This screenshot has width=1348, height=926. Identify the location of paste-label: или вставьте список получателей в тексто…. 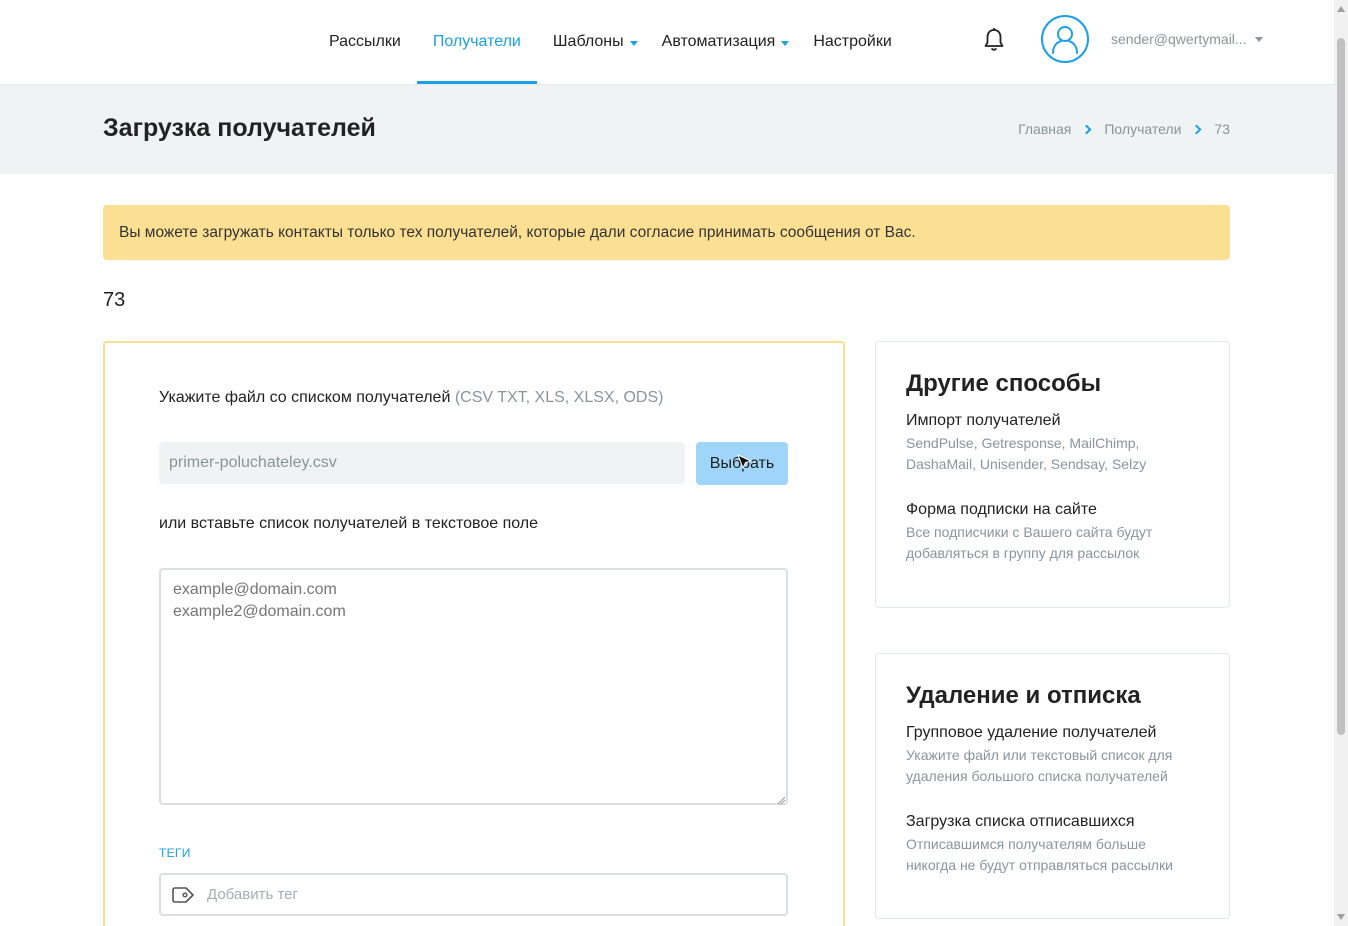
(349, 523).